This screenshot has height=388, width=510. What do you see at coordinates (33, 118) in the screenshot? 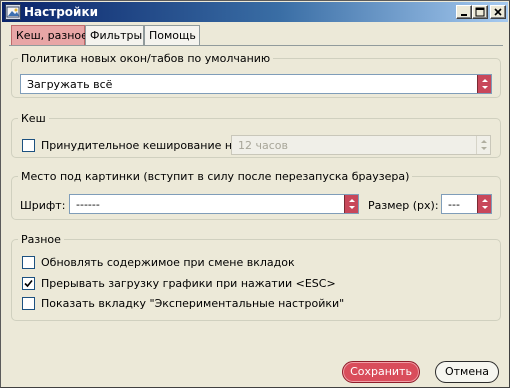
I see `cache-group-legend: Кеш` at bounding box center [33, 118].